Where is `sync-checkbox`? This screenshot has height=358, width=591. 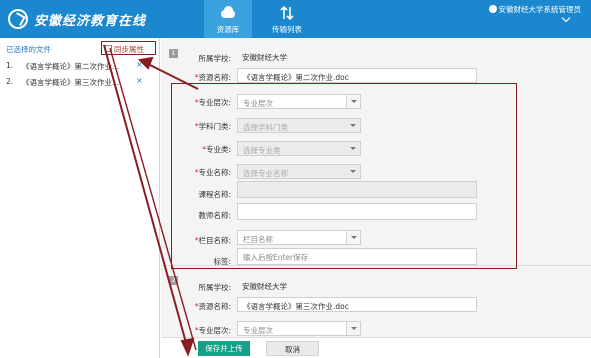
sync-checkbox is located at coordinates (108, 48).